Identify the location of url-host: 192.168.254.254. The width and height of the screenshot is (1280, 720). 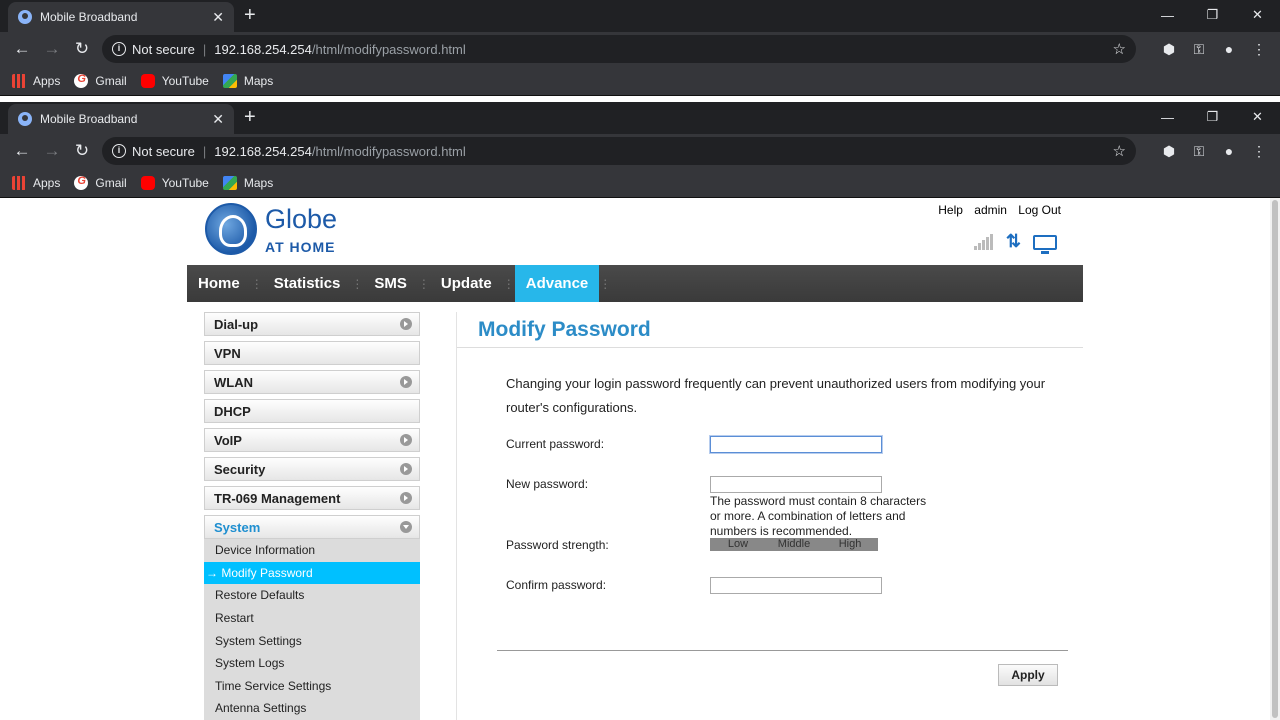
(263, 49).